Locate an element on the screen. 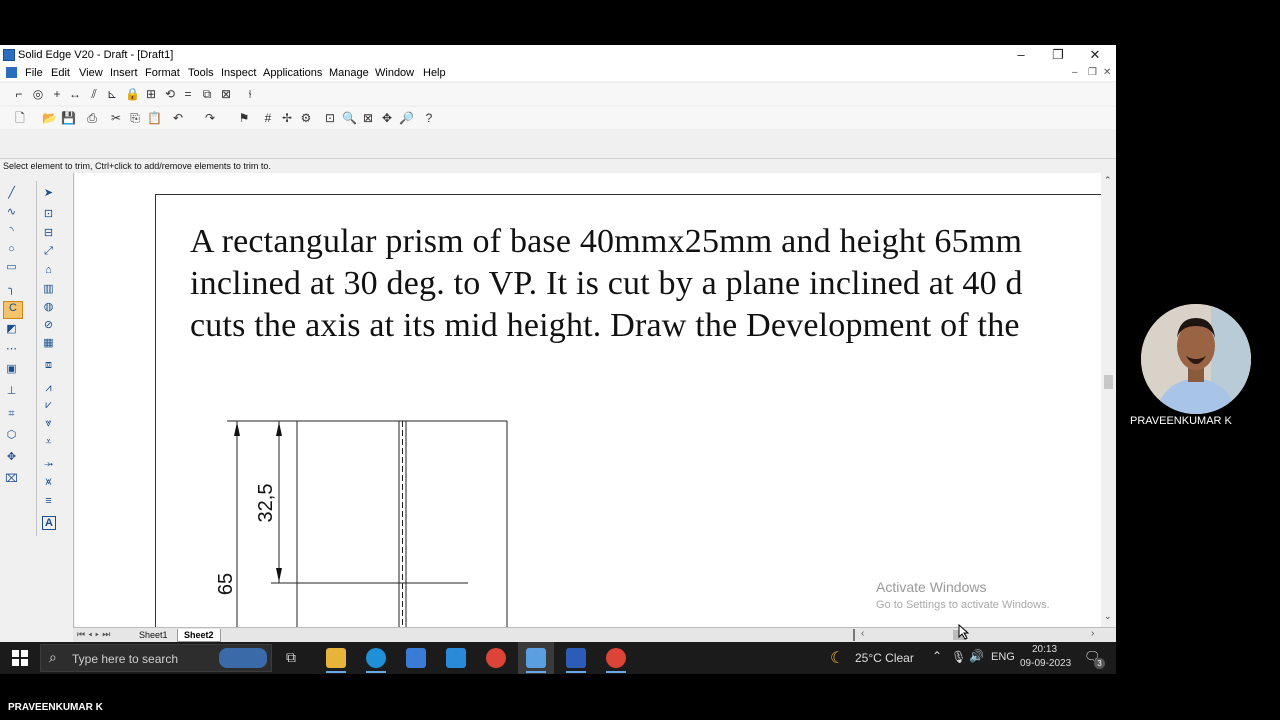  callout-tool-icon: ⧈ is located at coordinates (48, 365).